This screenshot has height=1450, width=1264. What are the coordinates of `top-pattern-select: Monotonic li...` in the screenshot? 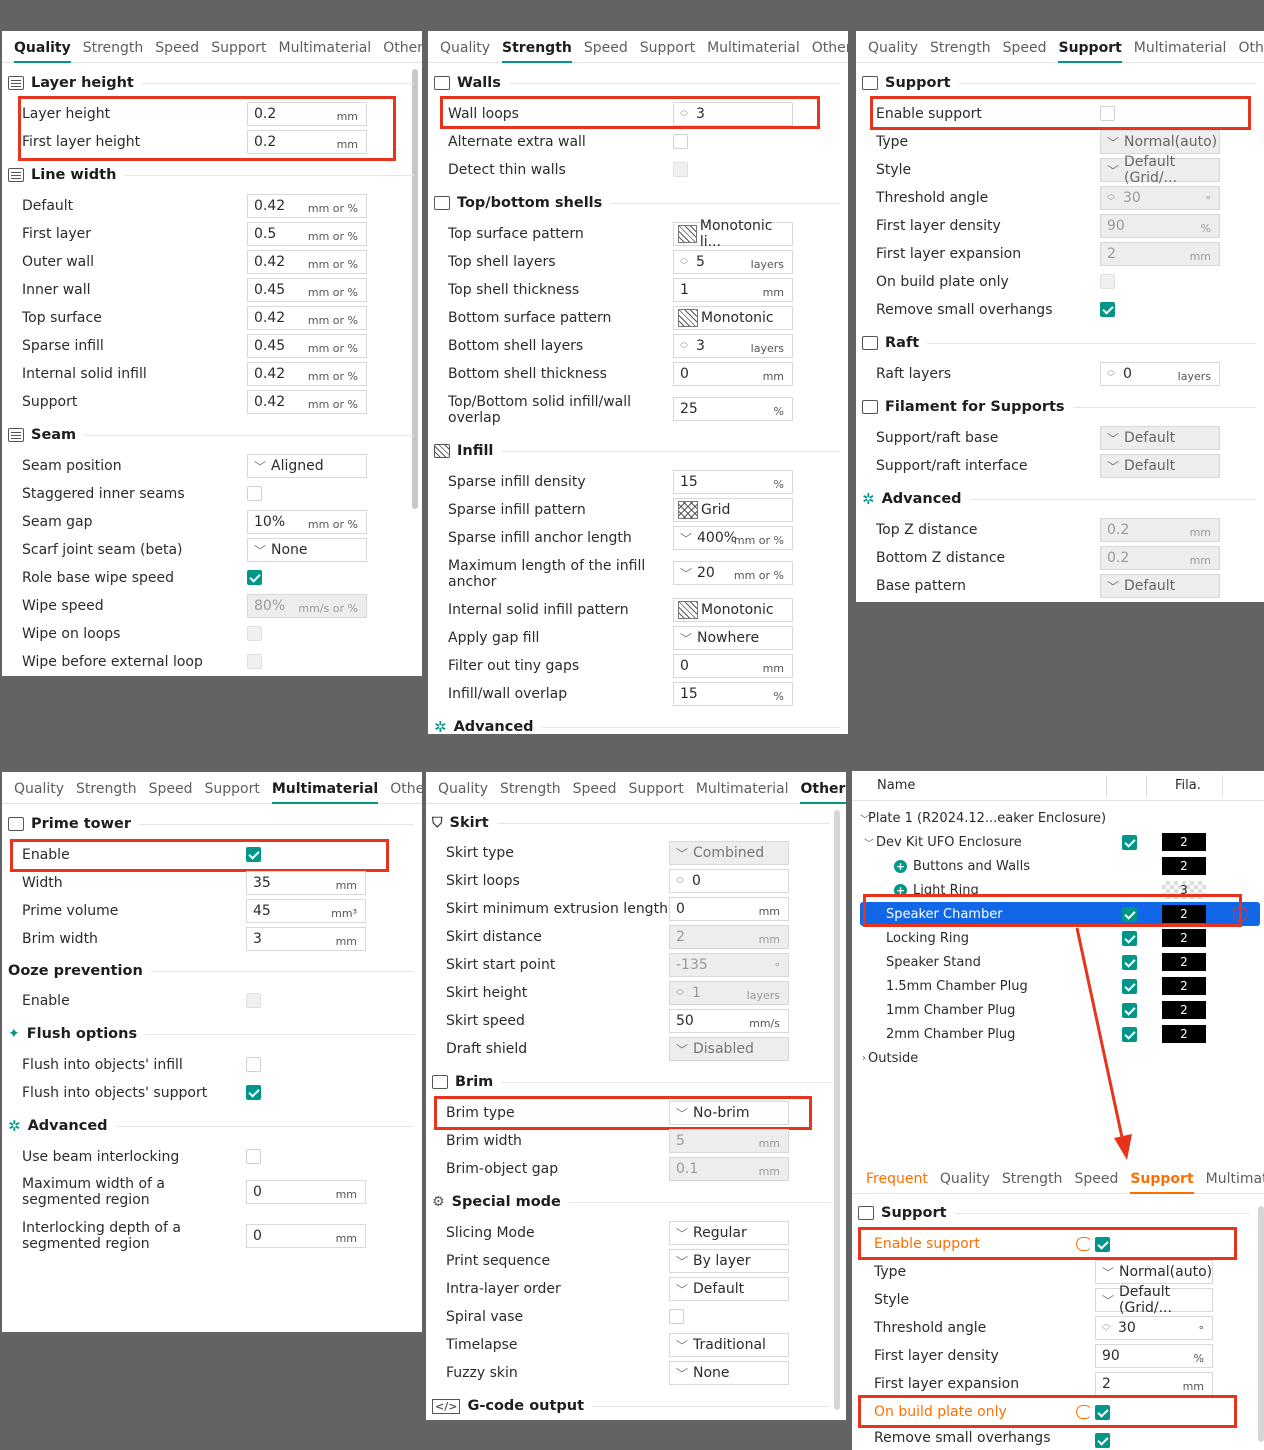 It's located at (733, 234).